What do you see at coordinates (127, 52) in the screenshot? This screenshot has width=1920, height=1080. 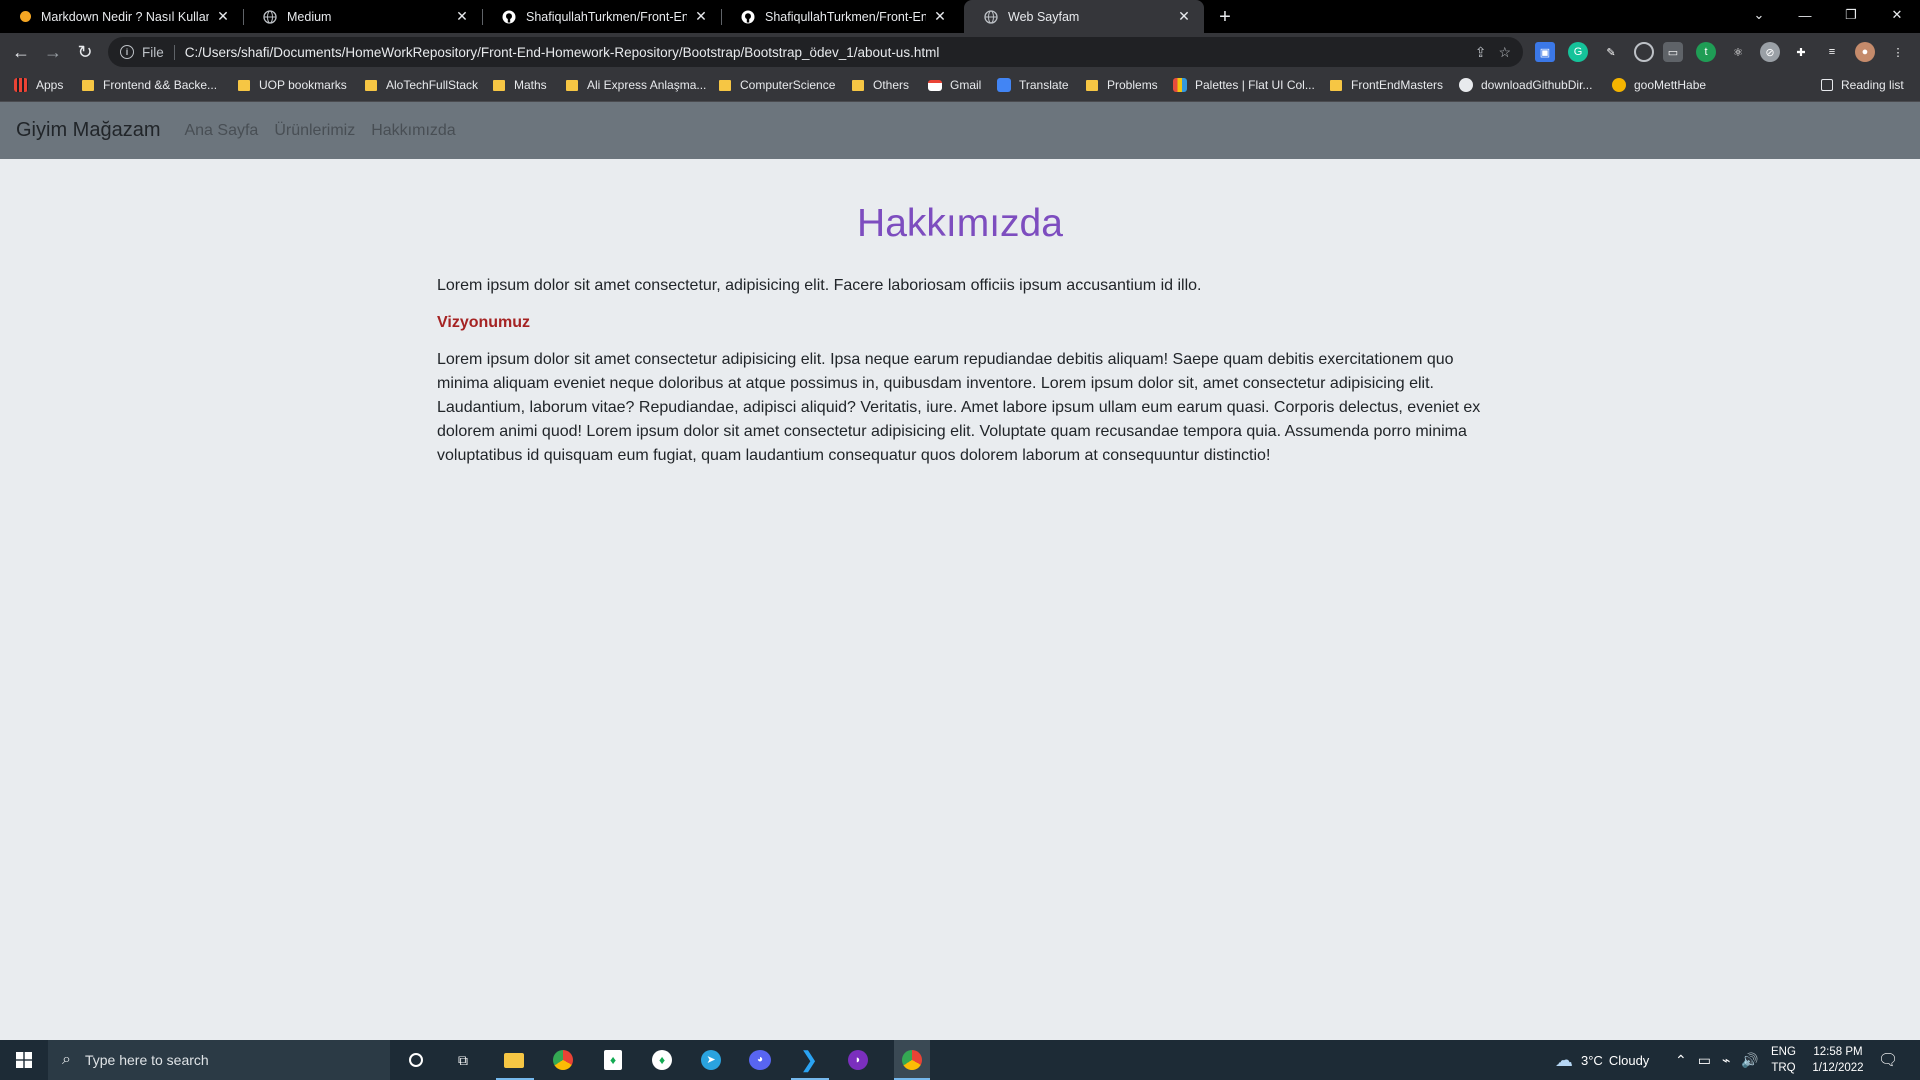 I see `info-icon: i` at bounding box center [127, 52].